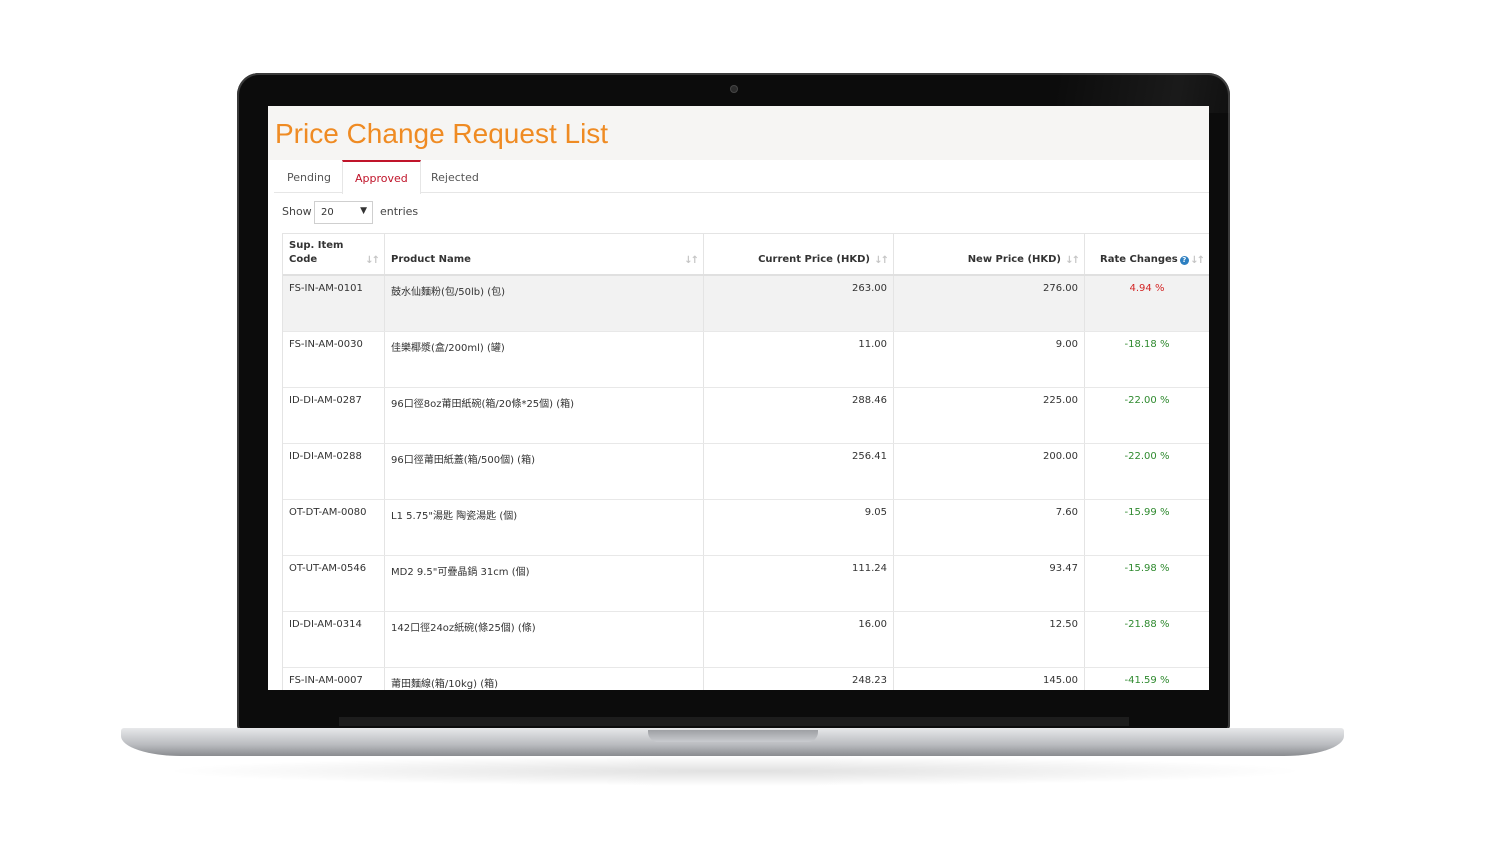  Describe the element at coordinates (989, 583) in the screenshot. I see `cell-new-price: 93.47` at that location.